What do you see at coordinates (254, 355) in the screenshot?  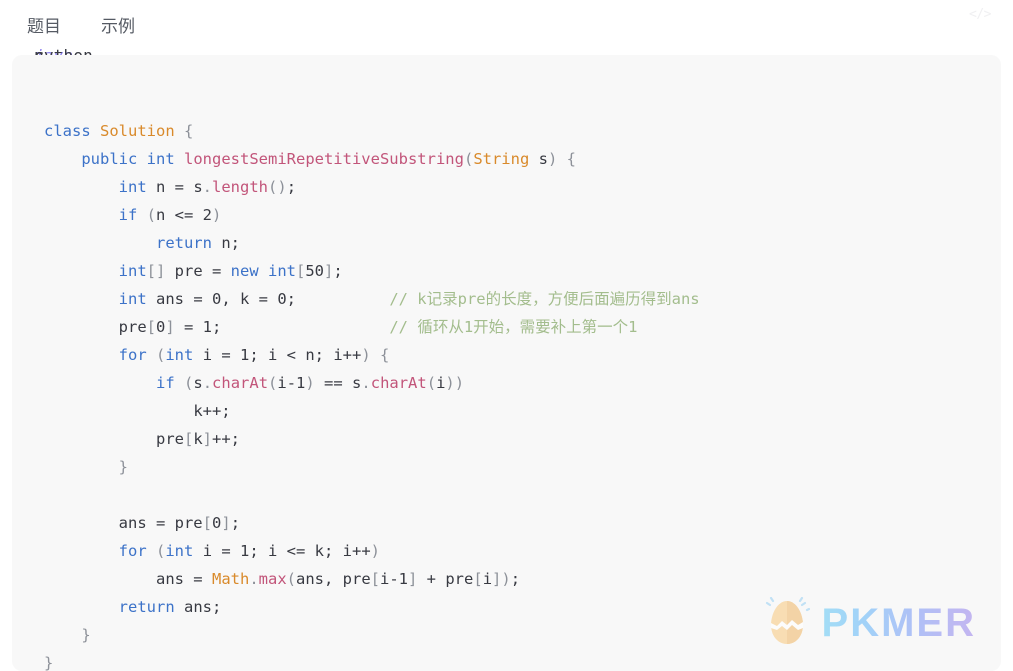 I see `code-line: for (int i = 1; i < n; i++) {` at bounding box center [254, 355].